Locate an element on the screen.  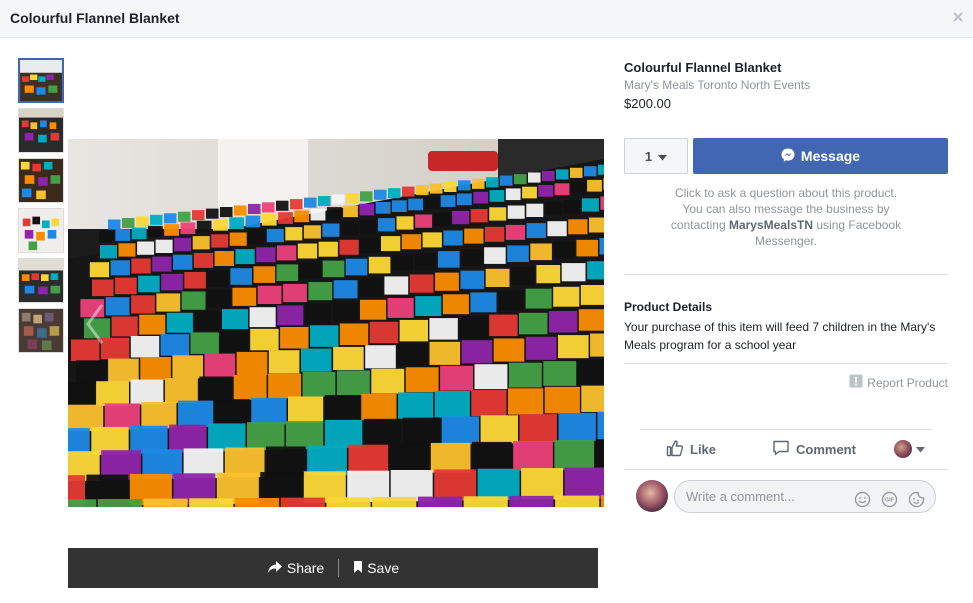
buy-row: 1 Message is located at coordinates (786, 156).